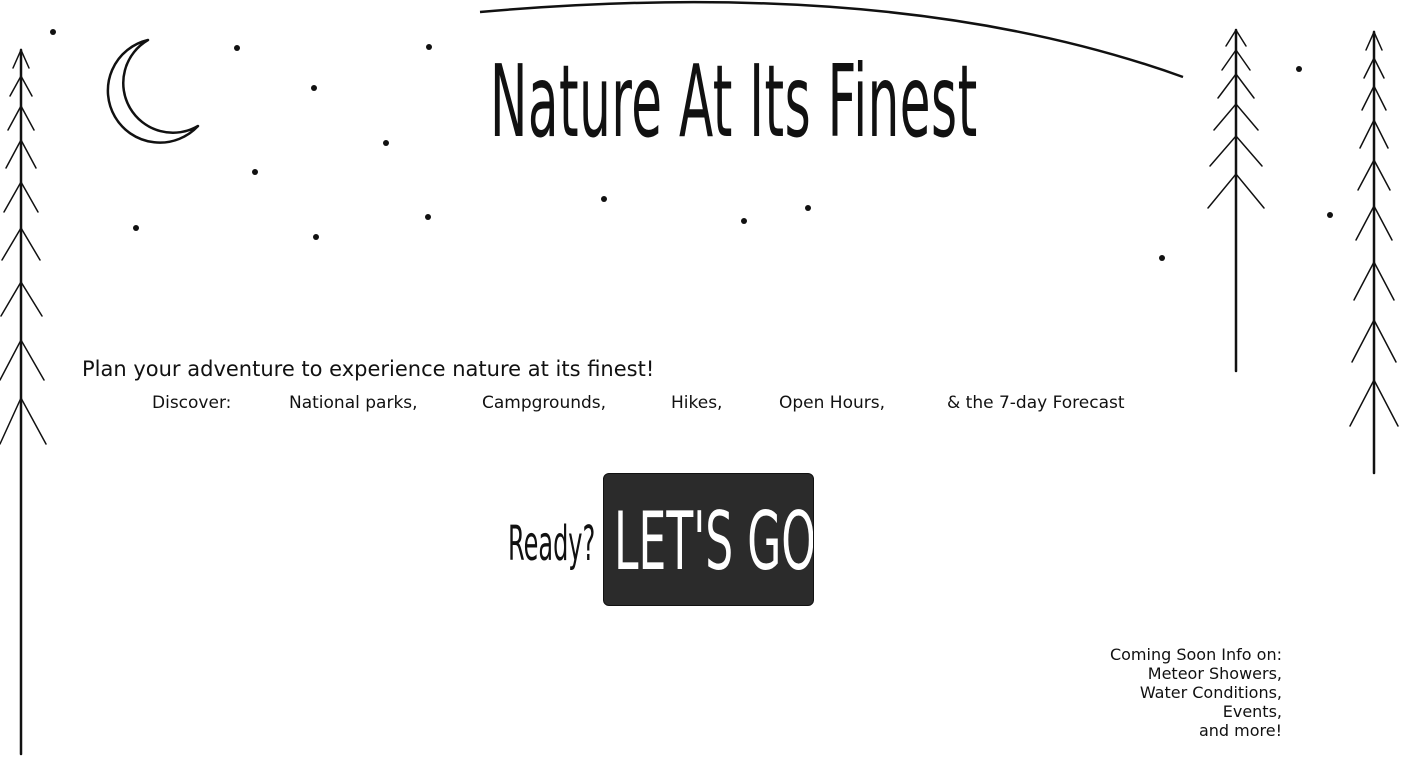  What do you see at coordinates (714, 541) in the screenshot?
I see `lets-go-button-label: LET'S GO!` at bounding box center [714, 541].